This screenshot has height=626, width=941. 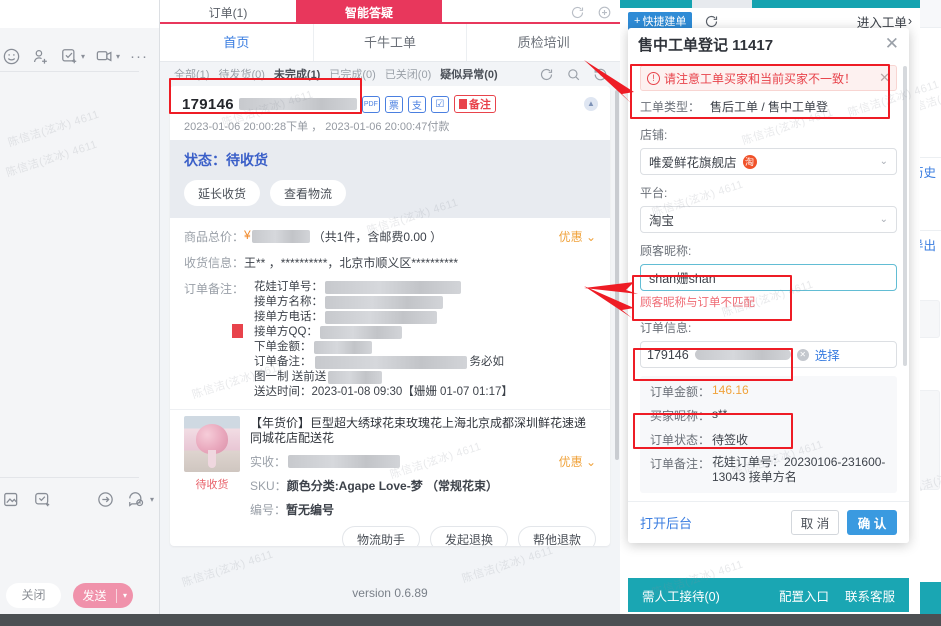 What do you see at coordinates (577, 236) in the screenshot?
I see `discount-link: 优惠 ⌄` at bounding box center [577, 236].